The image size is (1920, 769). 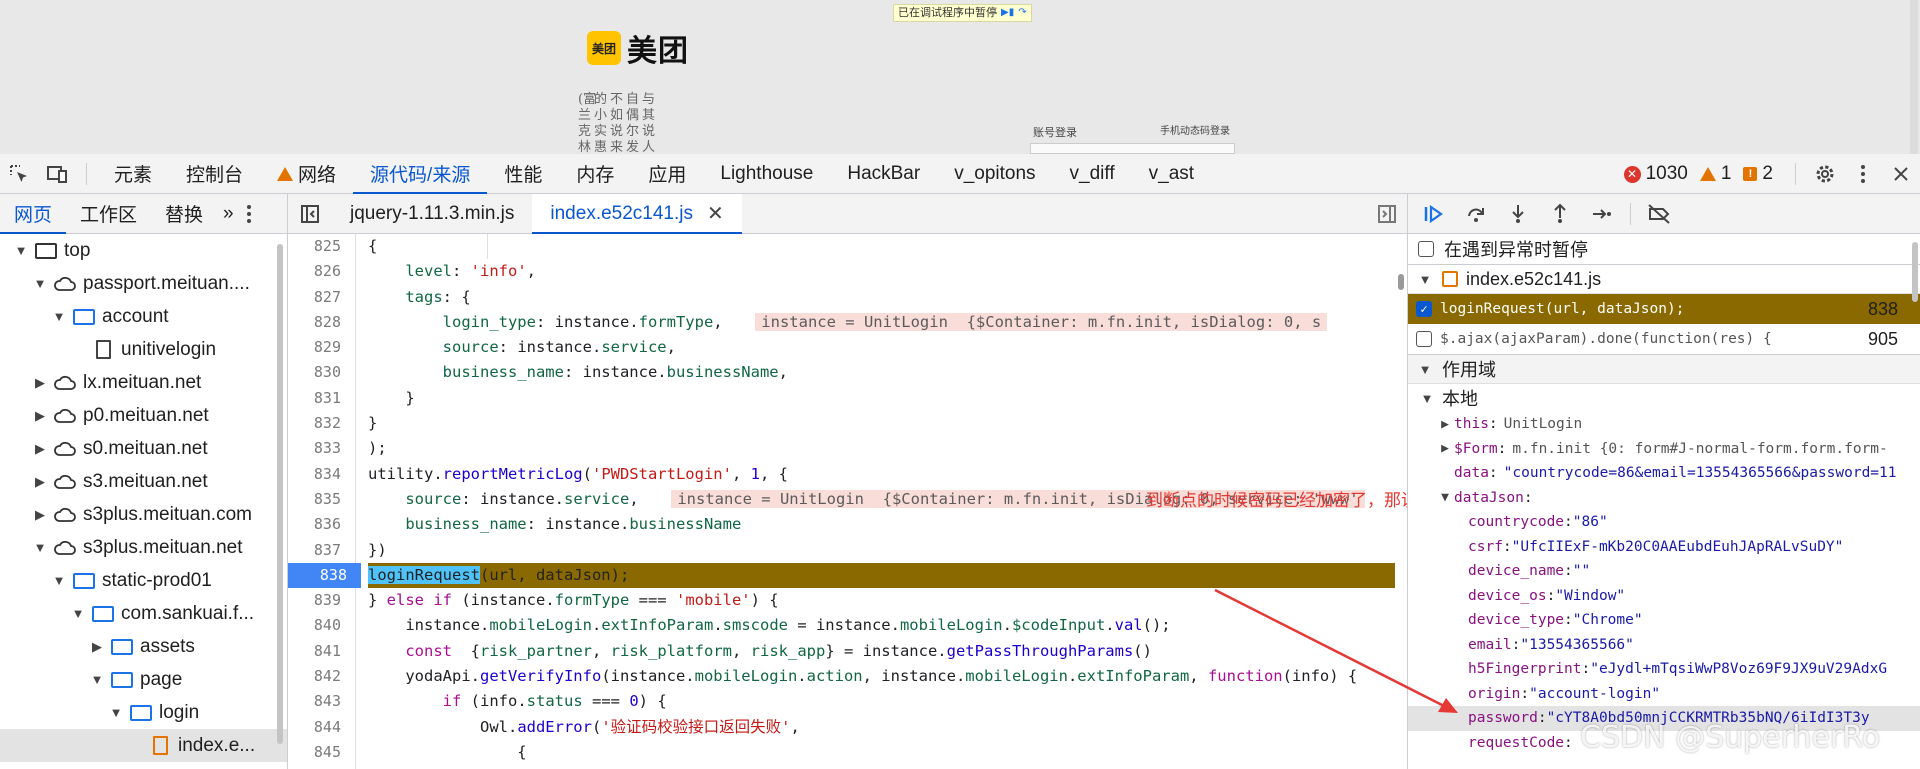 What do you see at coordinates (1424, 309) in the screenshot?
I see `breakpoint-checkbox: ✓` at bounding box center [1424, 309].